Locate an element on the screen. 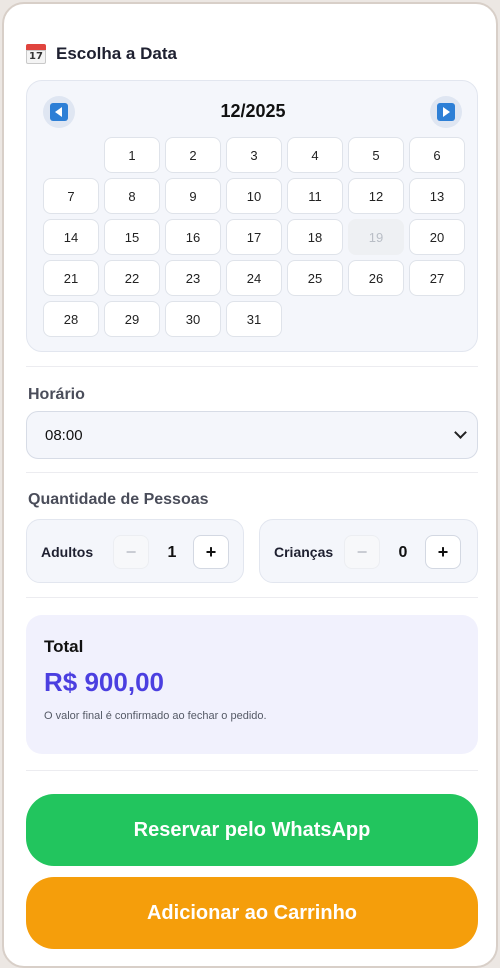  children-label: Crianças is located at coordinates (304, 552).